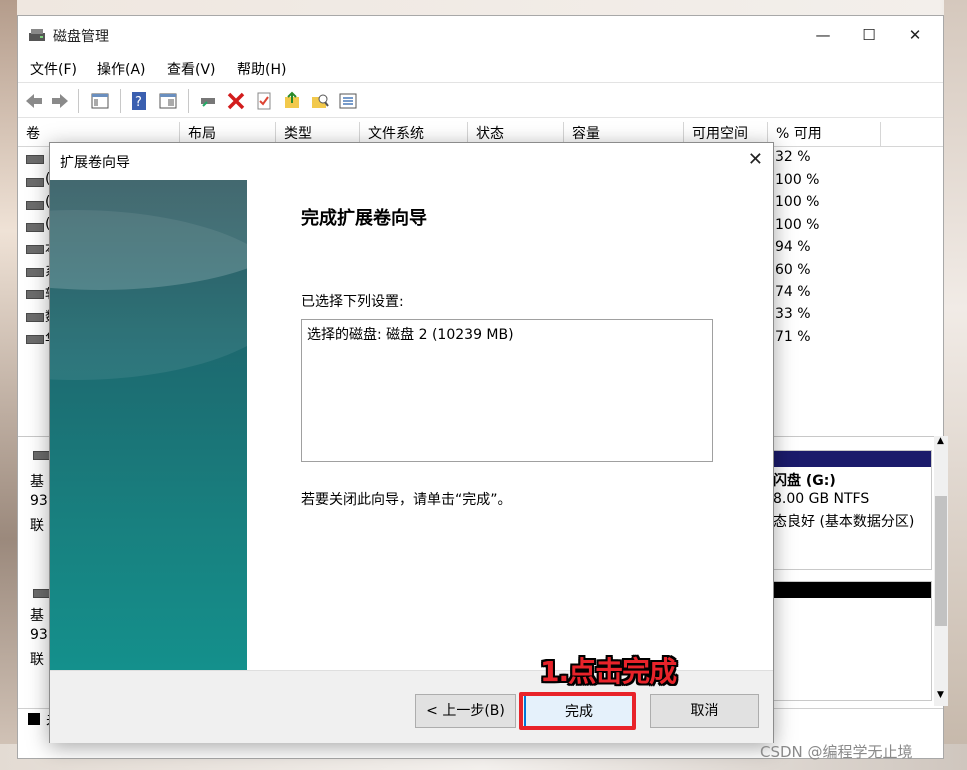  What do you see at coordinates (940, 441) in the screenshot?
I see `scroll-up-arrow-icon: ▲` at bounding box center [940, 441].